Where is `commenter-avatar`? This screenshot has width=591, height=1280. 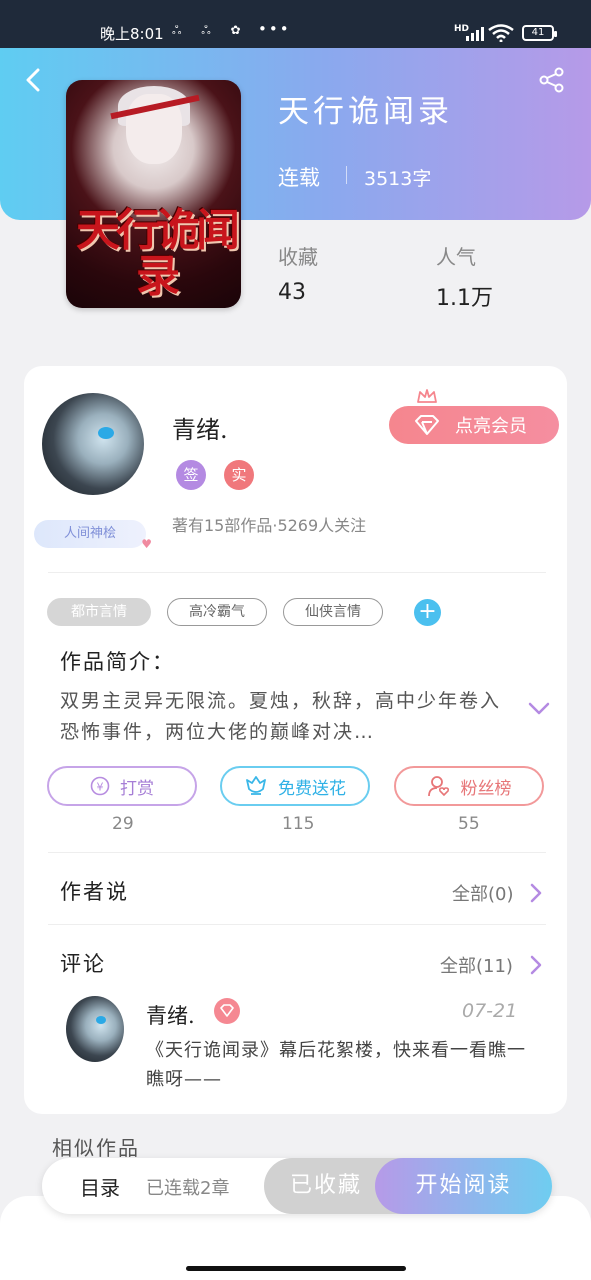
commenter-avatar is located at coordinates (95, 1029).